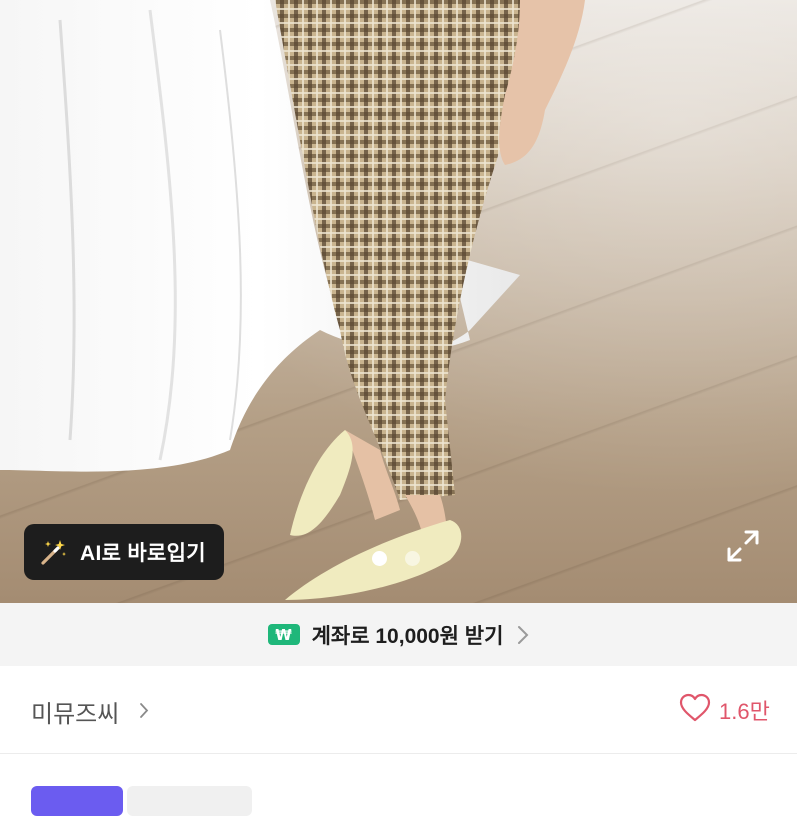  Describe the element at coordinates (396, 558) in the screenshot. I see `carousel-indicator` at that location.